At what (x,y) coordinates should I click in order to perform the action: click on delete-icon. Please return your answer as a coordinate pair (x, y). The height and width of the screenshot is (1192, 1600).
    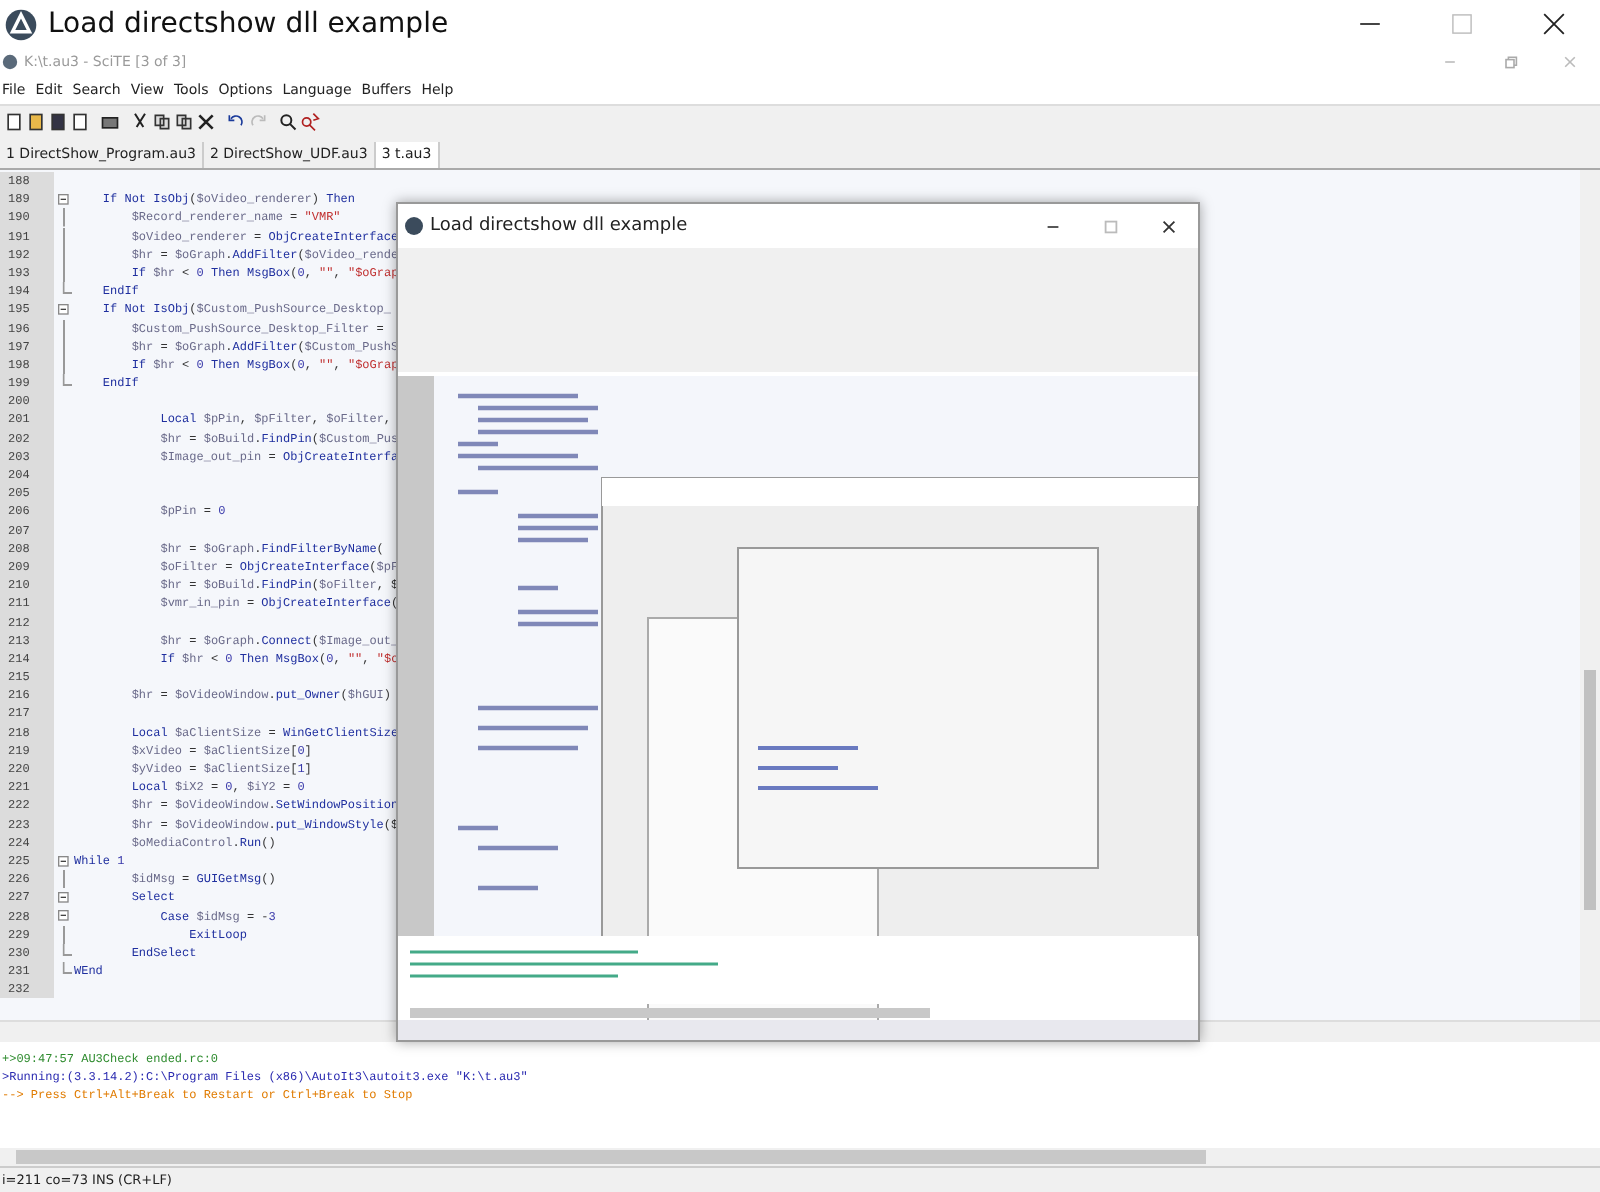
    Looking at the image, I should click on (206, 122).